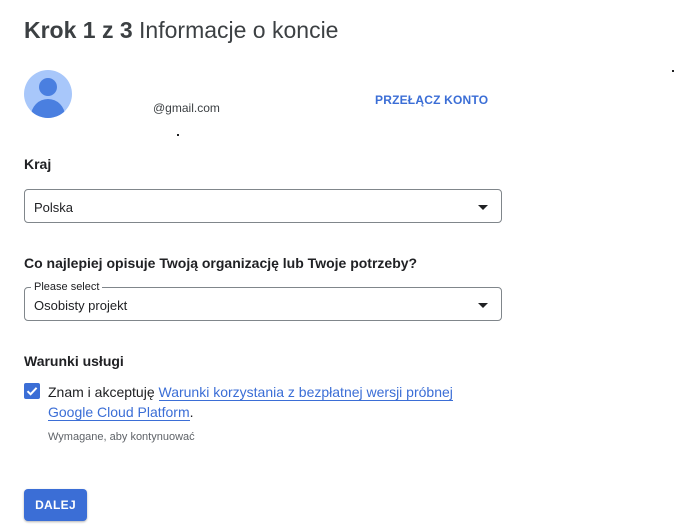 The width and height of the screenshot is (675, 531). I want to click on avatar-body, so click(48, 108).